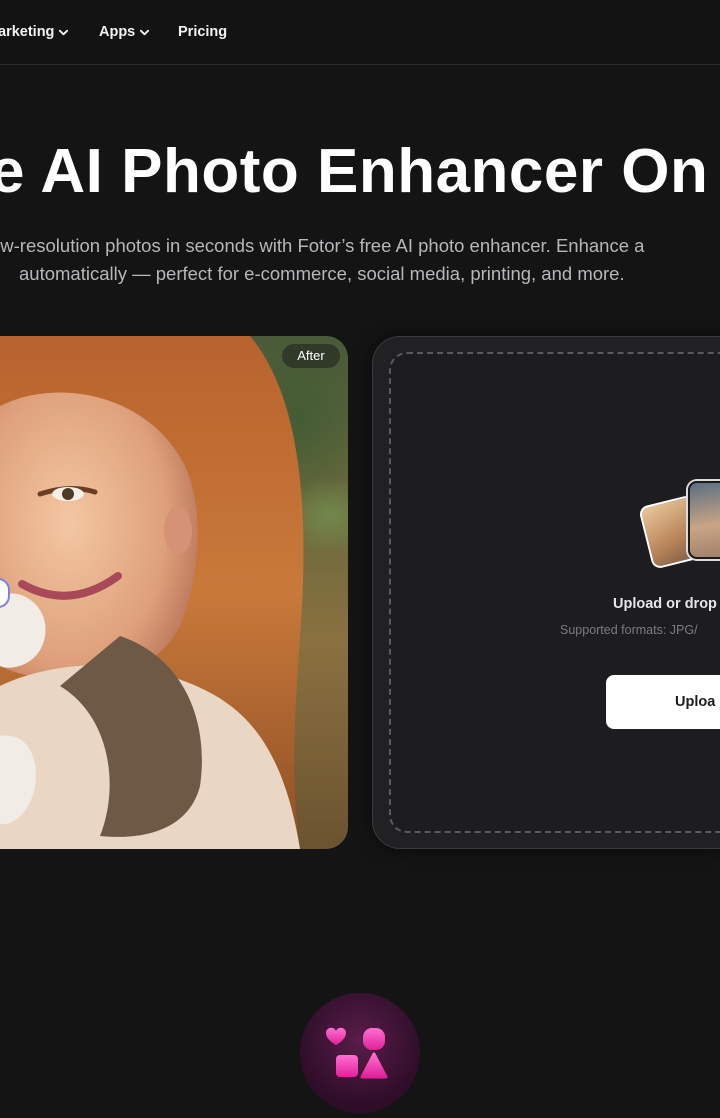 The image size is (720, 1118). What do you see at coordinates (311, 356) in the screenshot?
I see `after-badge: After` at bounding box center [311, 356].